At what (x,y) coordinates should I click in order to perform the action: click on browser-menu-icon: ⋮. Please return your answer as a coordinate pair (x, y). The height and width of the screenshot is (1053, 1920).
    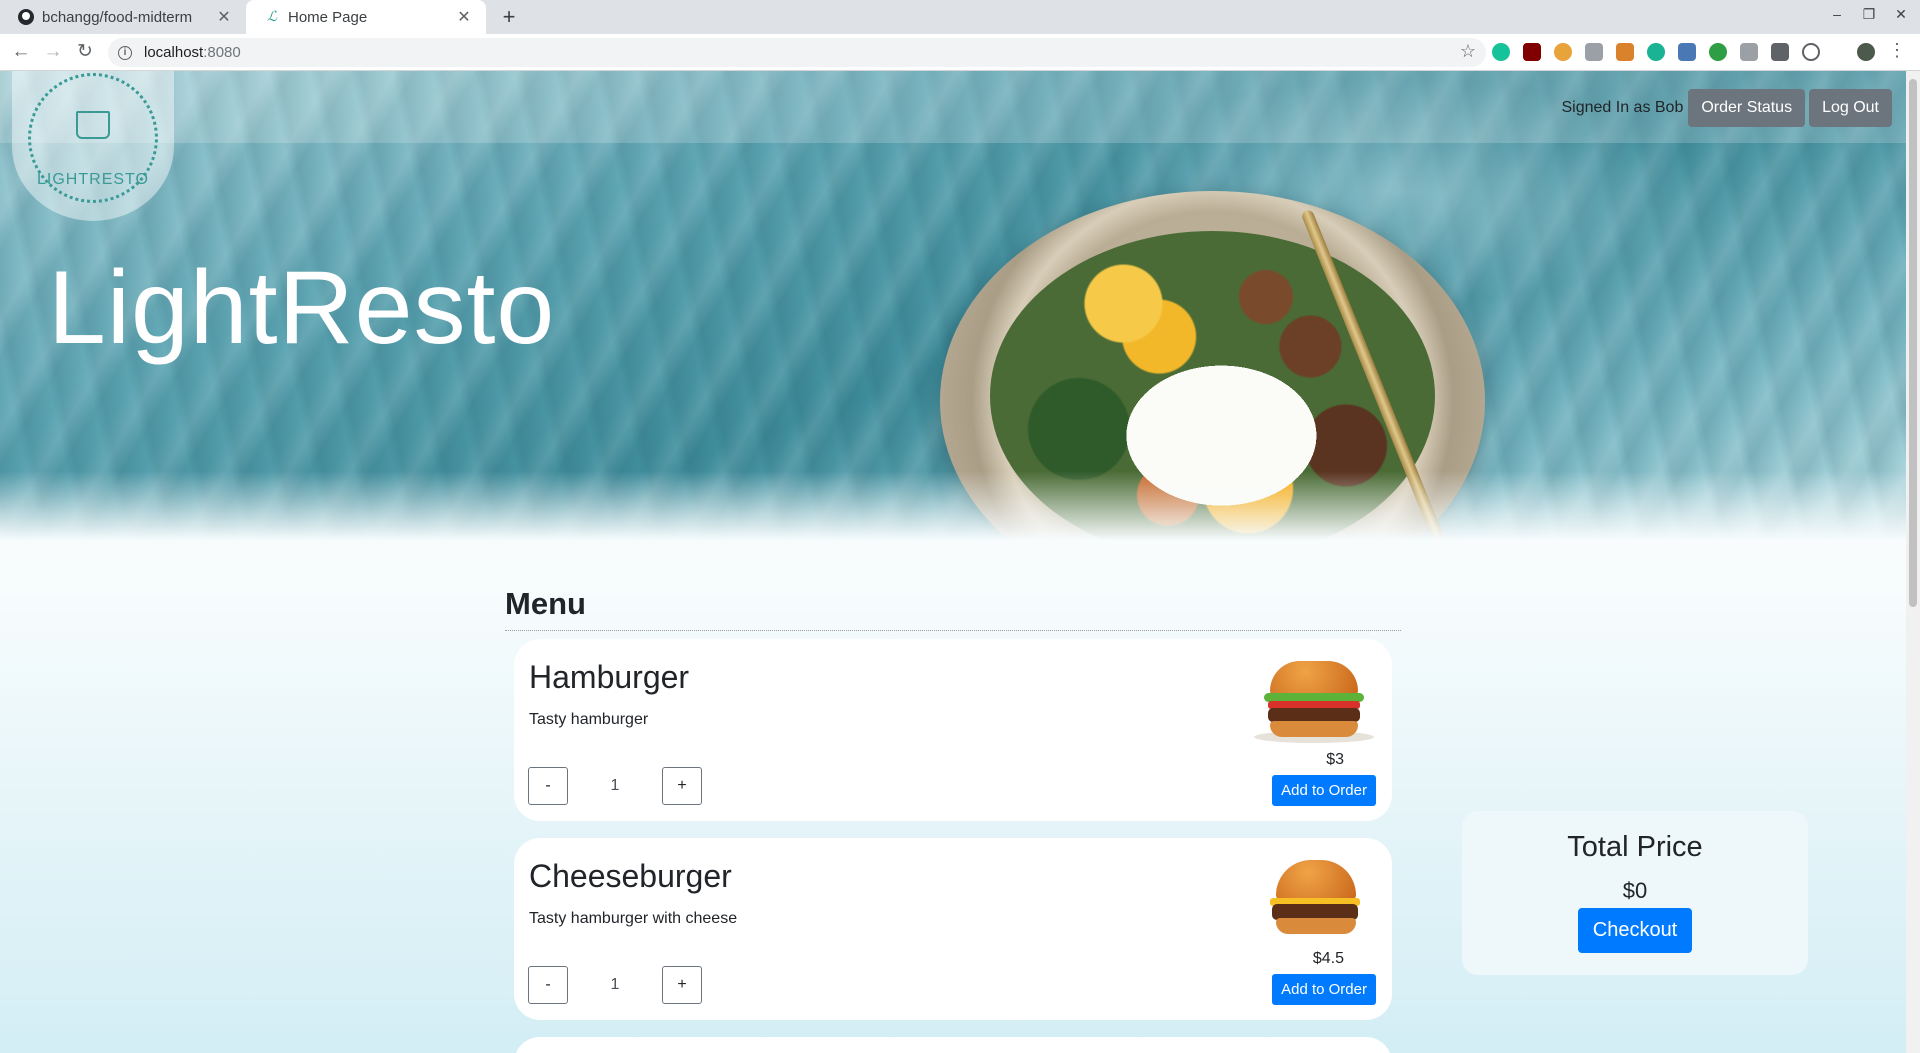
    Looking at the image, I should click on (1897, 50).